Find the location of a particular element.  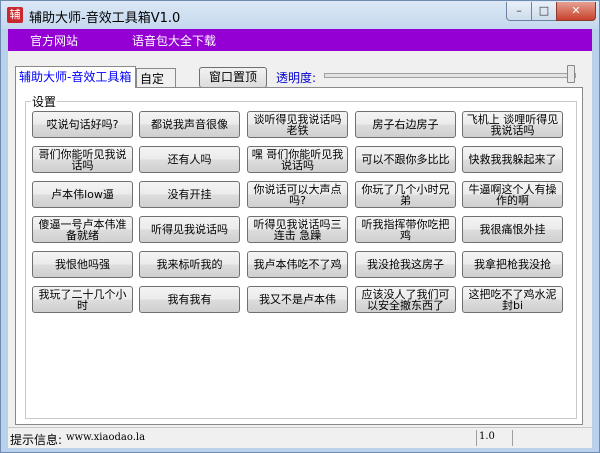

sound-button: 我恨他吗强 is located at coordinates (82, 264).